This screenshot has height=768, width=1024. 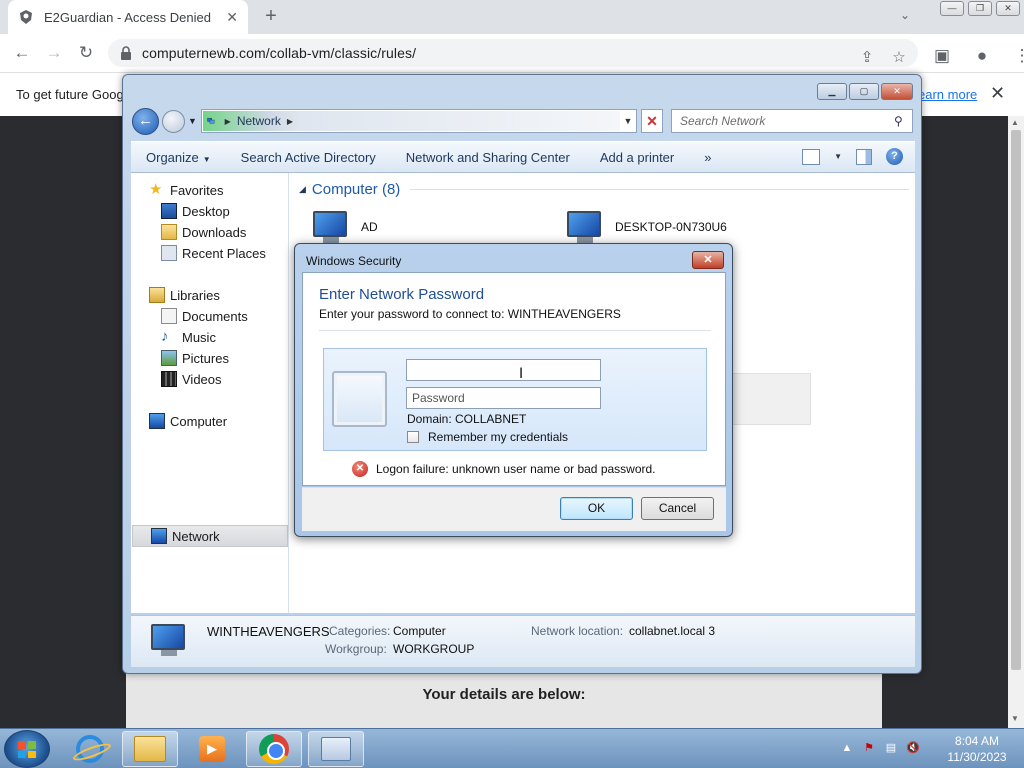 I want to click on add-printer-button: Add a printer, so click(x=637, y=157).